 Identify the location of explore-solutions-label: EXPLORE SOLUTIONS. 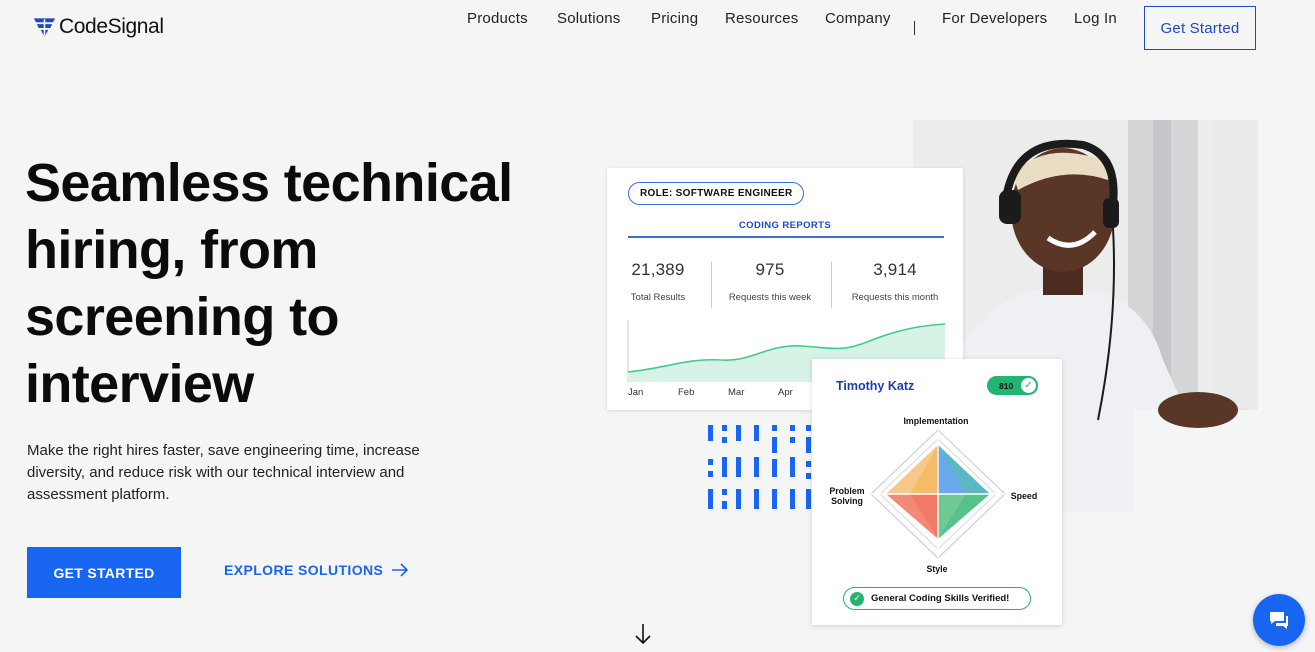
(304, 570).